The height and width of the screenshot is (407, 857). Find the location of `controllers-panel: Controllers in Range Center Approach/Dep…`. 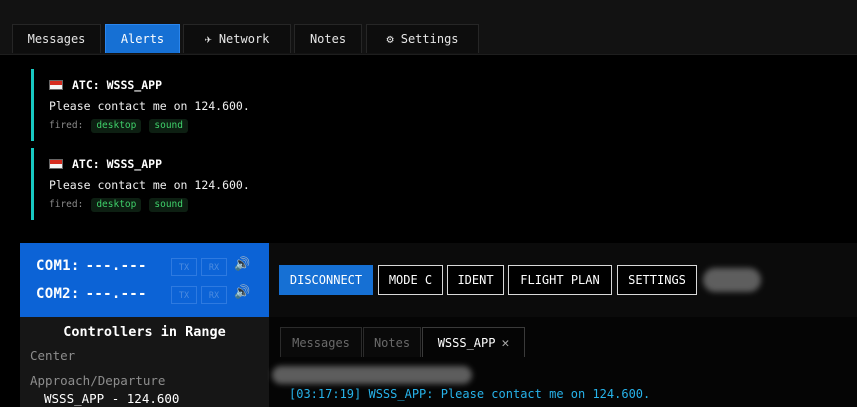

controllers-panel: Controllers in Range Center Approach/Dep… is located at coordinates (144, 362).